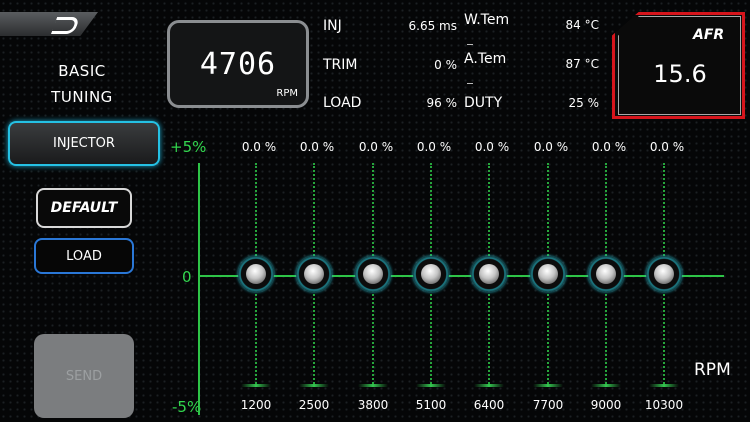 The height and width of the screenshot is (422, 750). Describe the element at coordinates (432, 26) in the screenshot. I see `inj-value: 6.65 ms` at that location.